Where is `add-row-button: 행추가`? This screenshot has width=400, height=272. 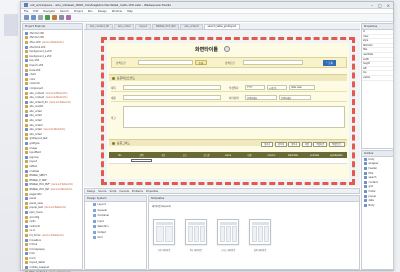
add-row-button: 행추가 is located at coordinates (267, 144).